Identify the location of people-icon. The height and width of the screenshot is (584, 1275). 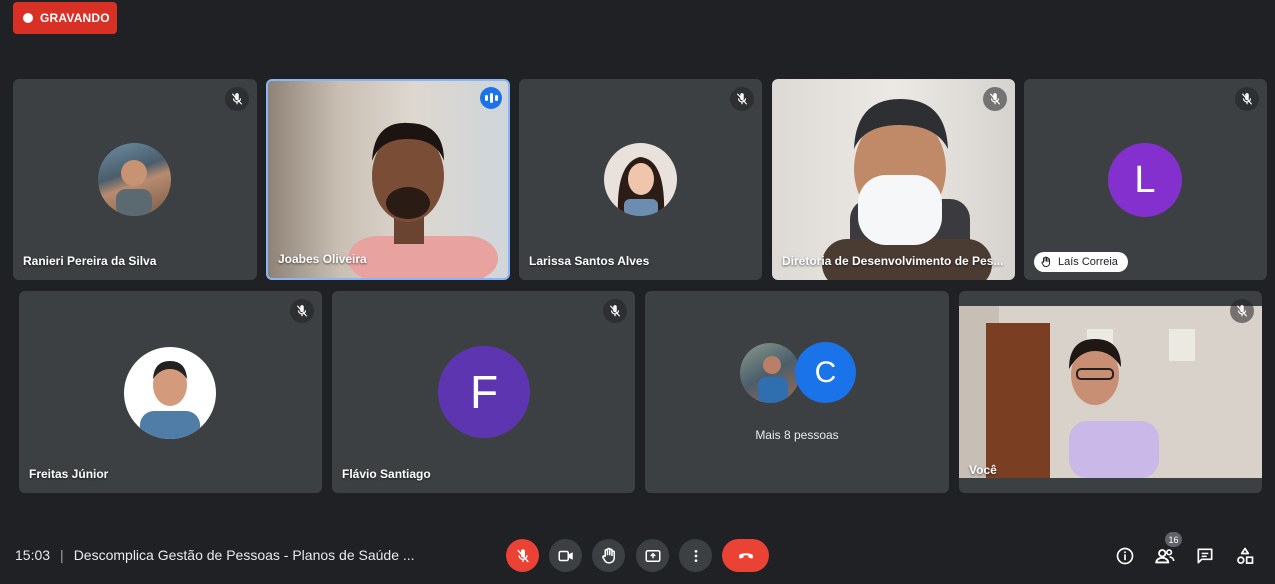
(1165, 556).